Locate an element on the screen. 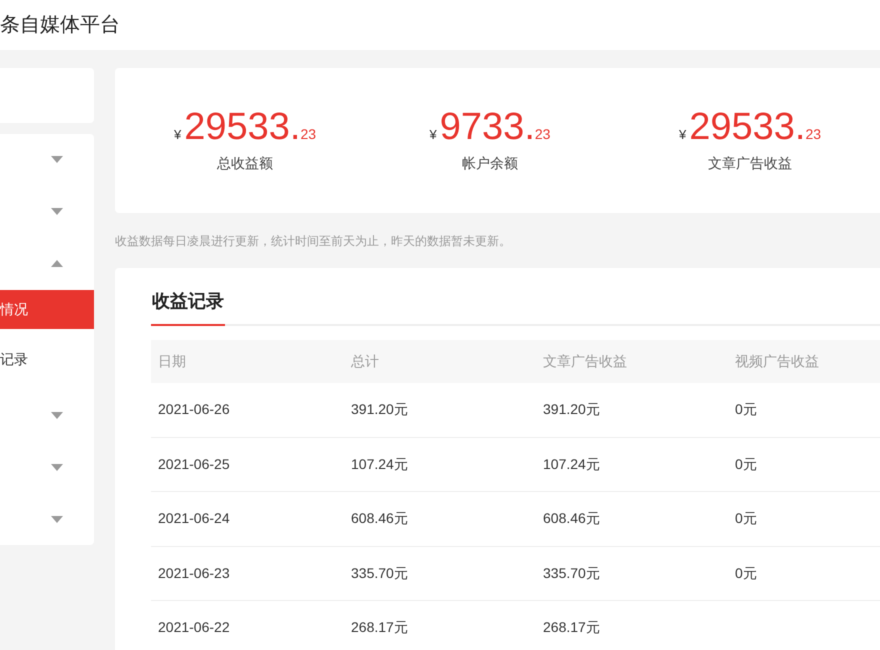 The image size is (880, 650). amount-integer: 9733 is located at coordinates (482, 127).